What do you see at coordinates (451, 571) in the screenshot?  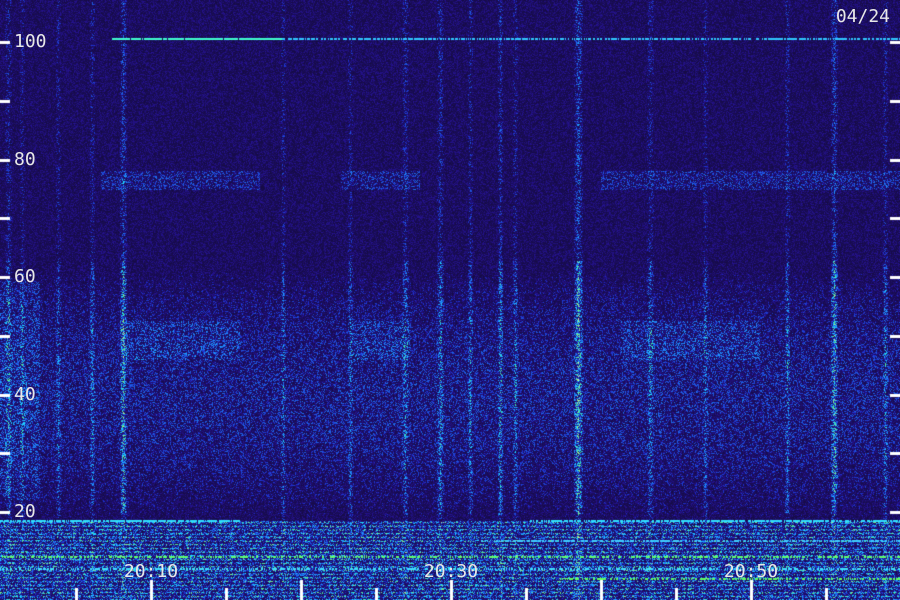 I see `x-tick-label-2030: 20:30` at bounding box center [451, 571].